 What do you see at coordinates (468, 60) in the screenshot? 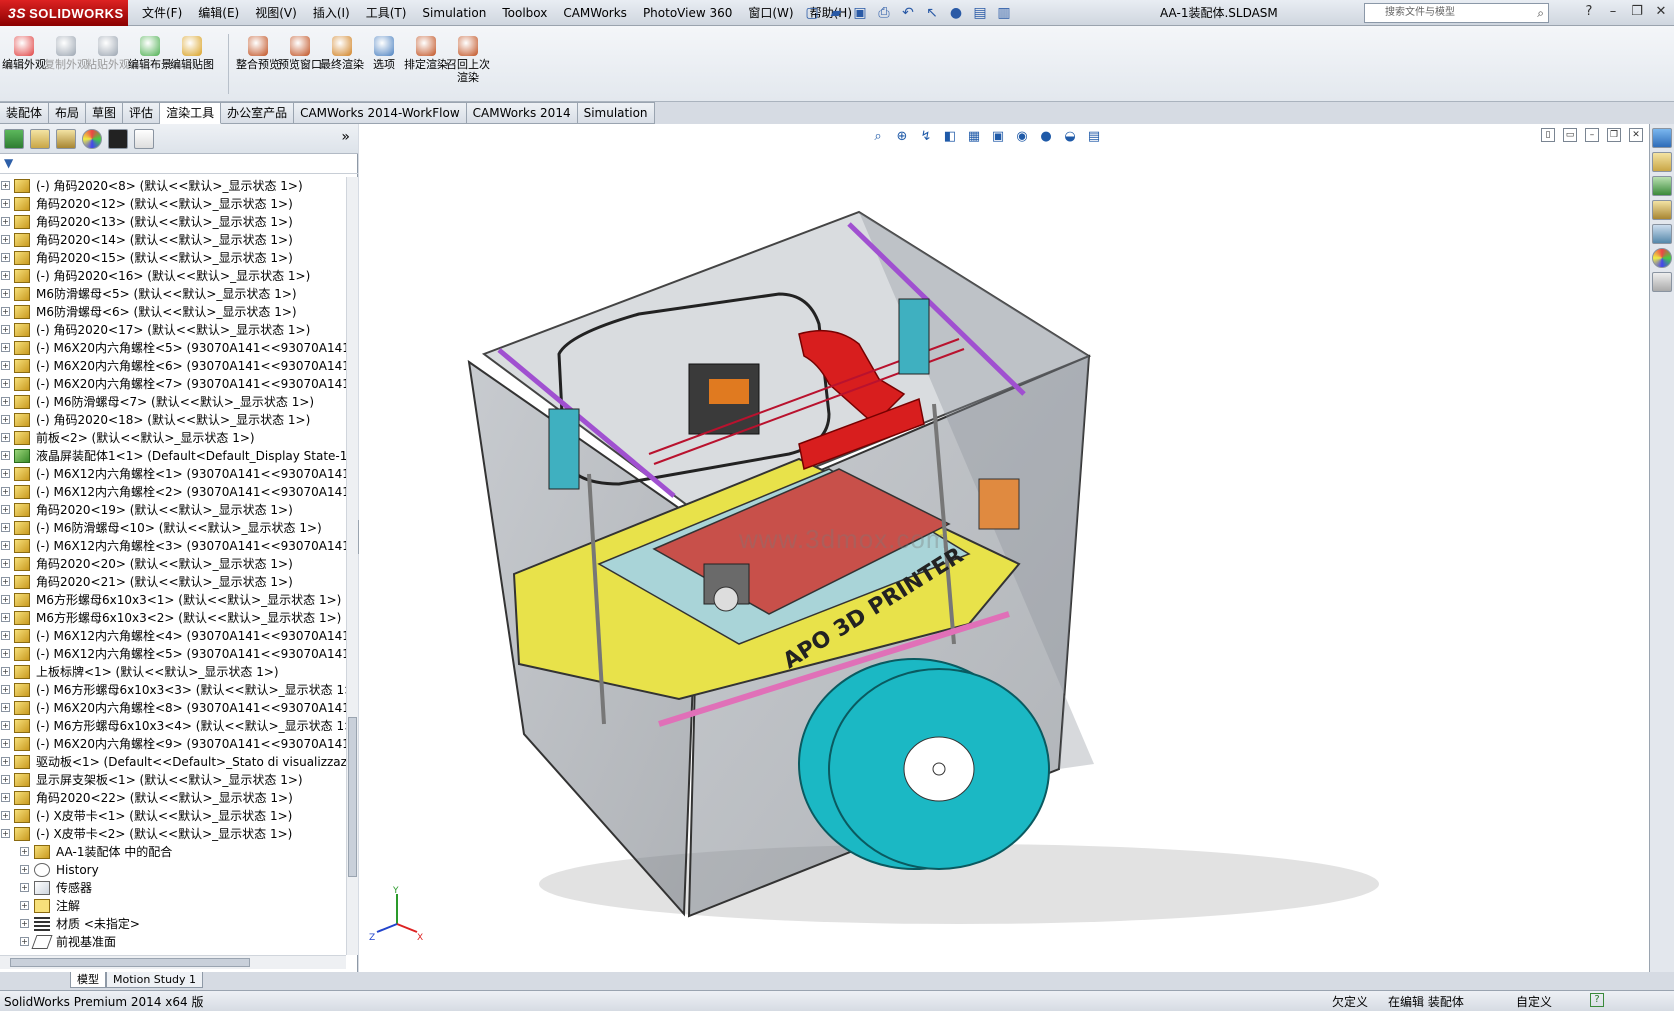
I see `ribbon-button: 召回上次渲染` at bounding box center [468, 60].